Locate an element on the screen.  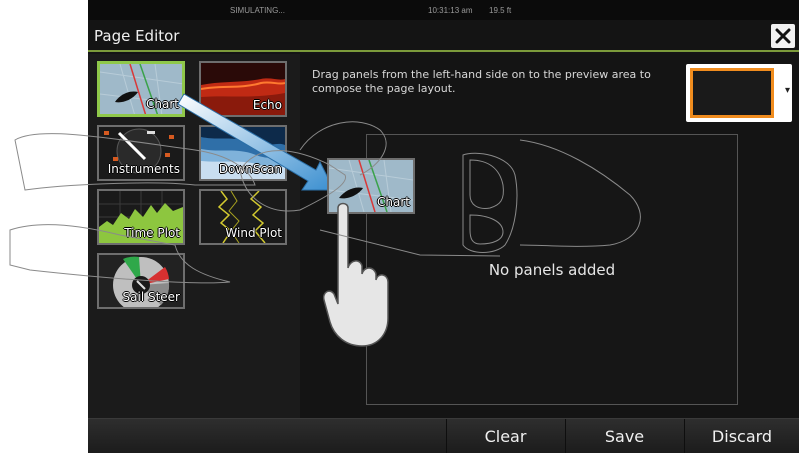
empty-state-text: No panels added is located at coordinates (552, 270).